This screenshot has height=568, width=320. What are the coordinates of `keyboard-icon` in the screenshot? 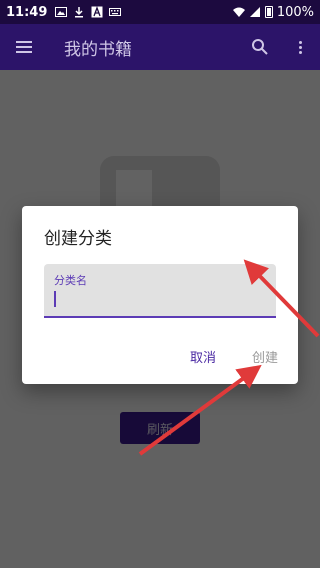 It's located at (115, 12).